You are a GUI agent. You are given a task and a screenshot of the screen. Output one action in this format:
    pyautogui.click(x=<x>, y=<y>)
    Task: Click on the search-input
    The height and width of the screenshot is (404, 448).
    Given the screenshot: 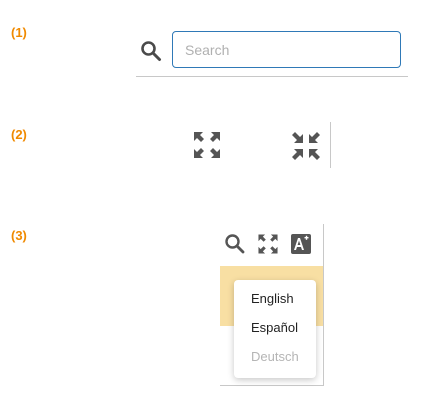 What is the action you would take?
    pyautogui.click(x=286, y=49)
    